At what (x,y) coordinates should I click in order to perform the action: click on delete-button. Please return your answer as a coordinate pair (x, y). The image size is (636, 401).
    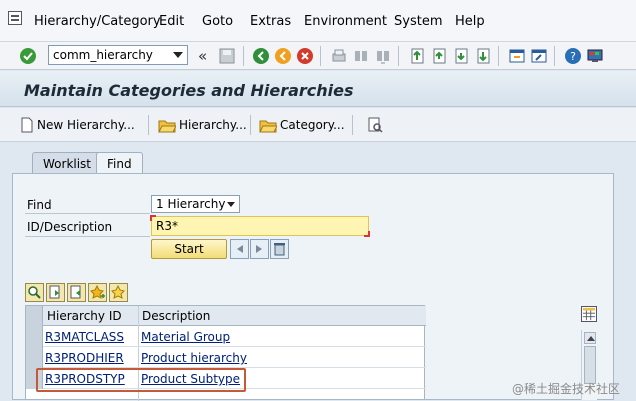
    Looking at the image, I should click on (279, 249).